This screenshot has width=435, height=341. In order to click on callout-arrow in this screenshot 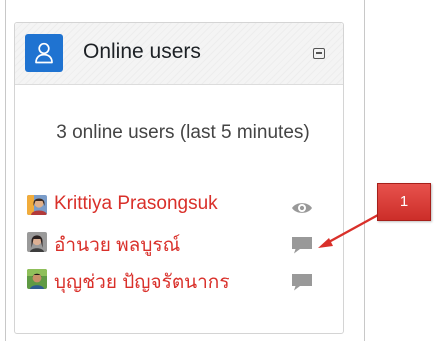, I will do `click(348, 230)`.